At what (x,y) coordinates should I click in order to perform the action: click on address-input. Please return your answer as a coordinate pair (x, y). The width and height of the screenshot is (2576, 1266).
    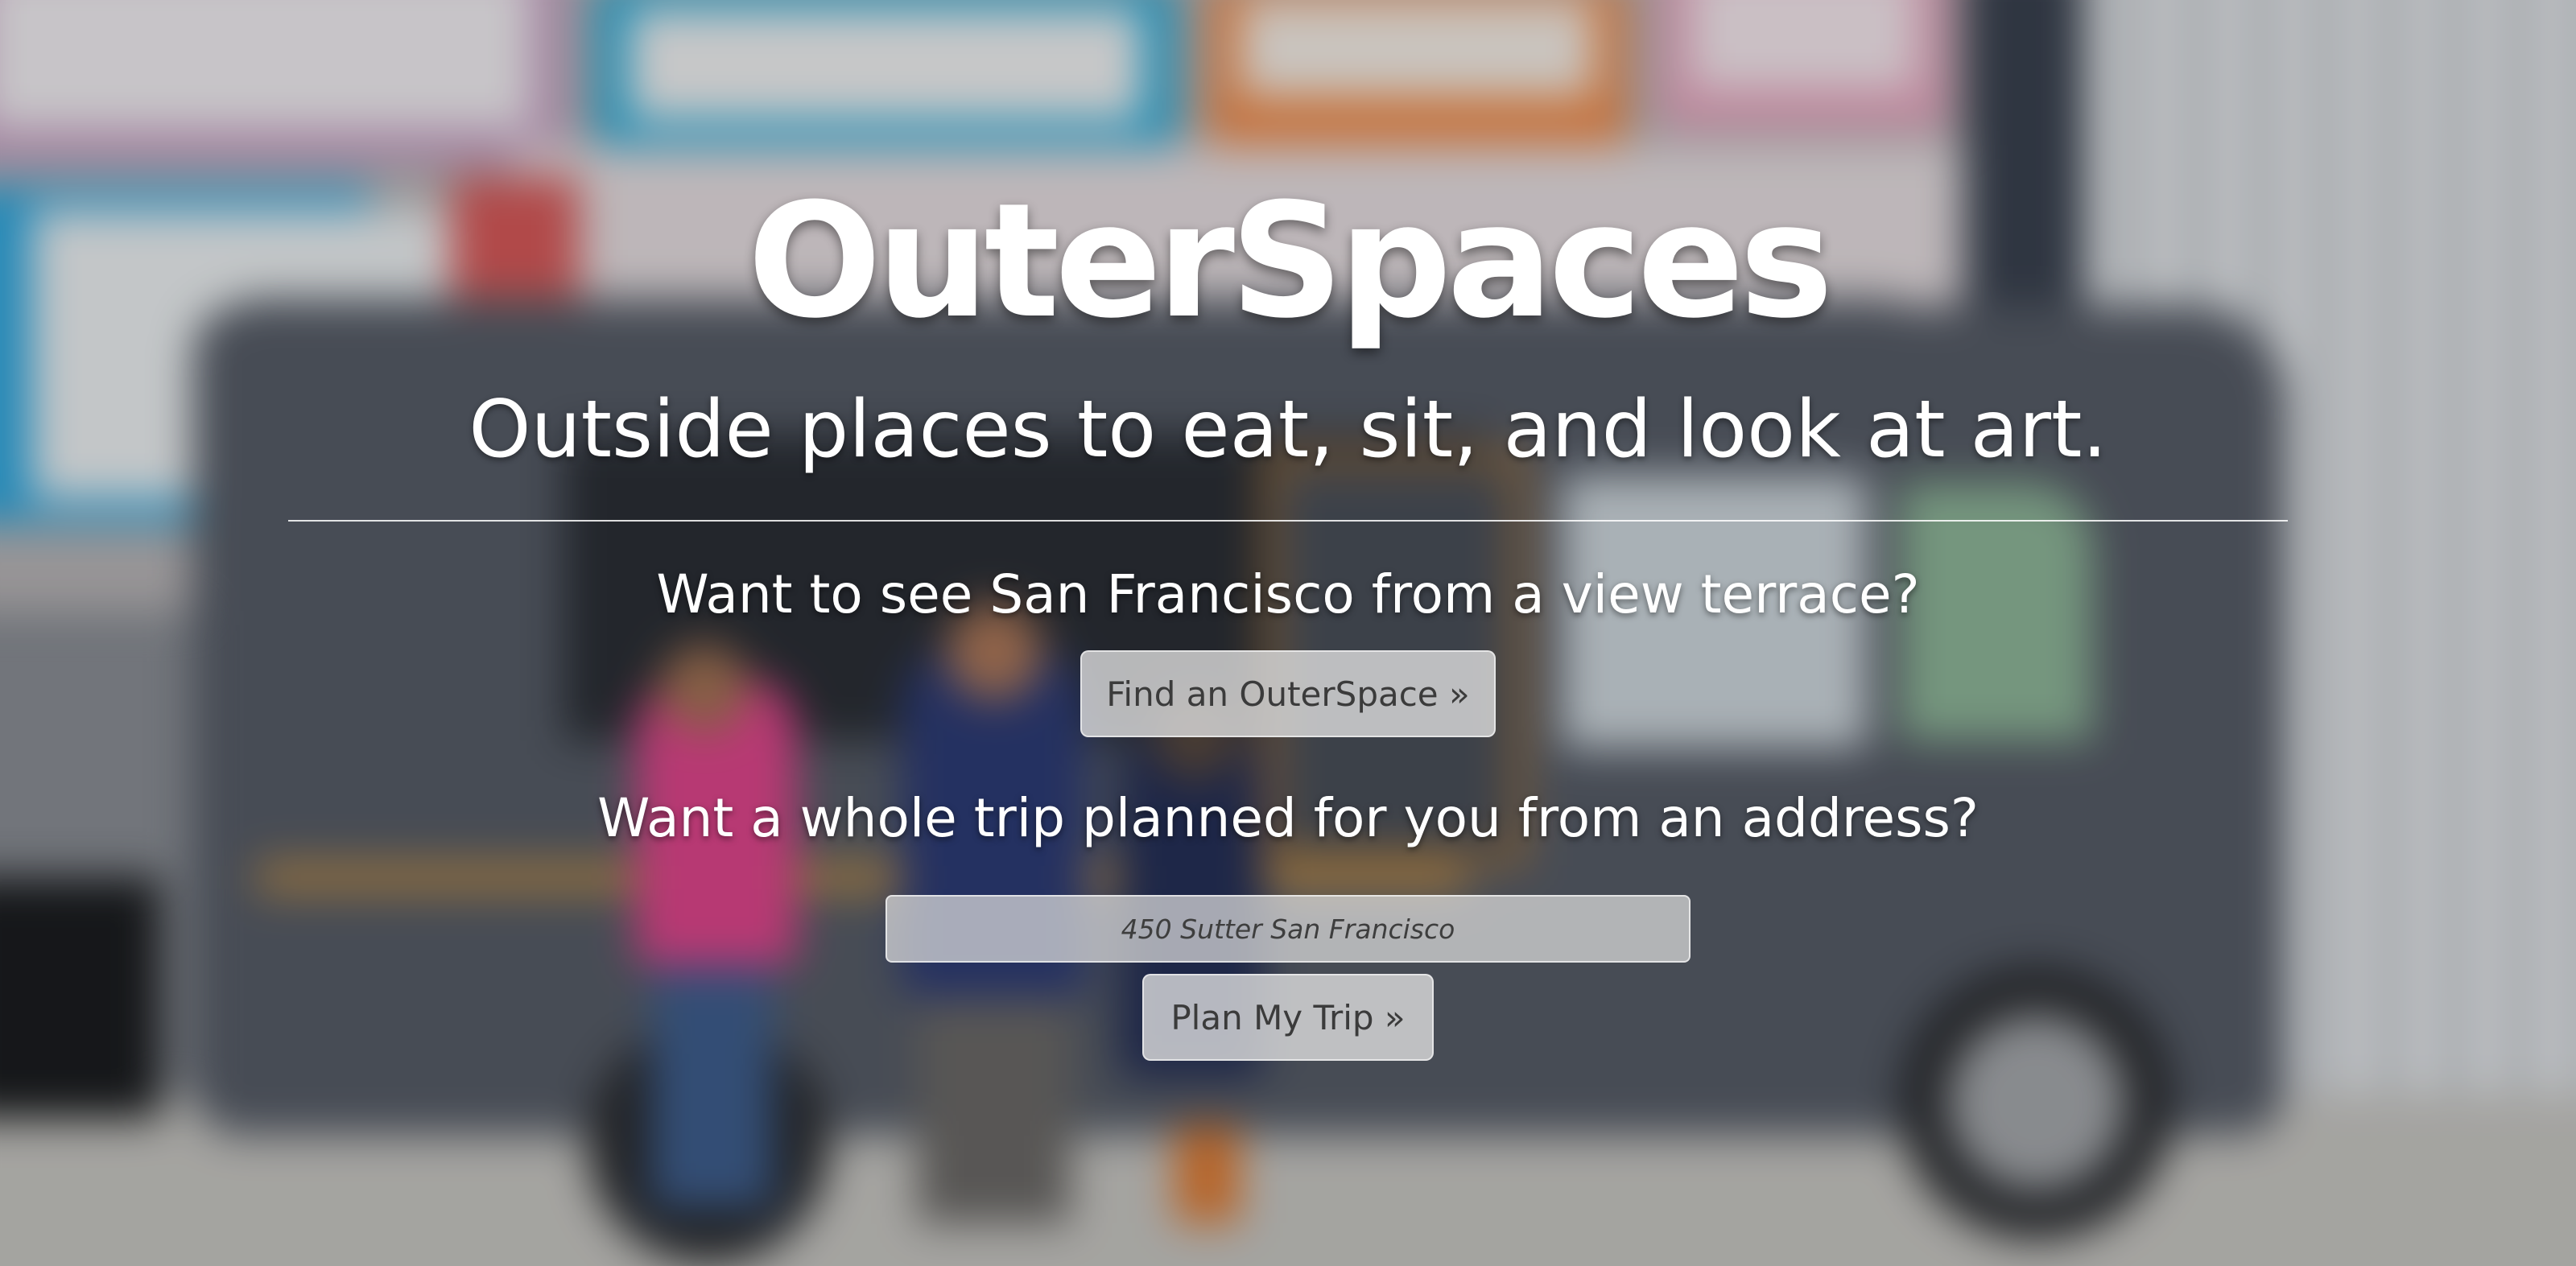
    Looking at the image, I should click on (1288, 929).